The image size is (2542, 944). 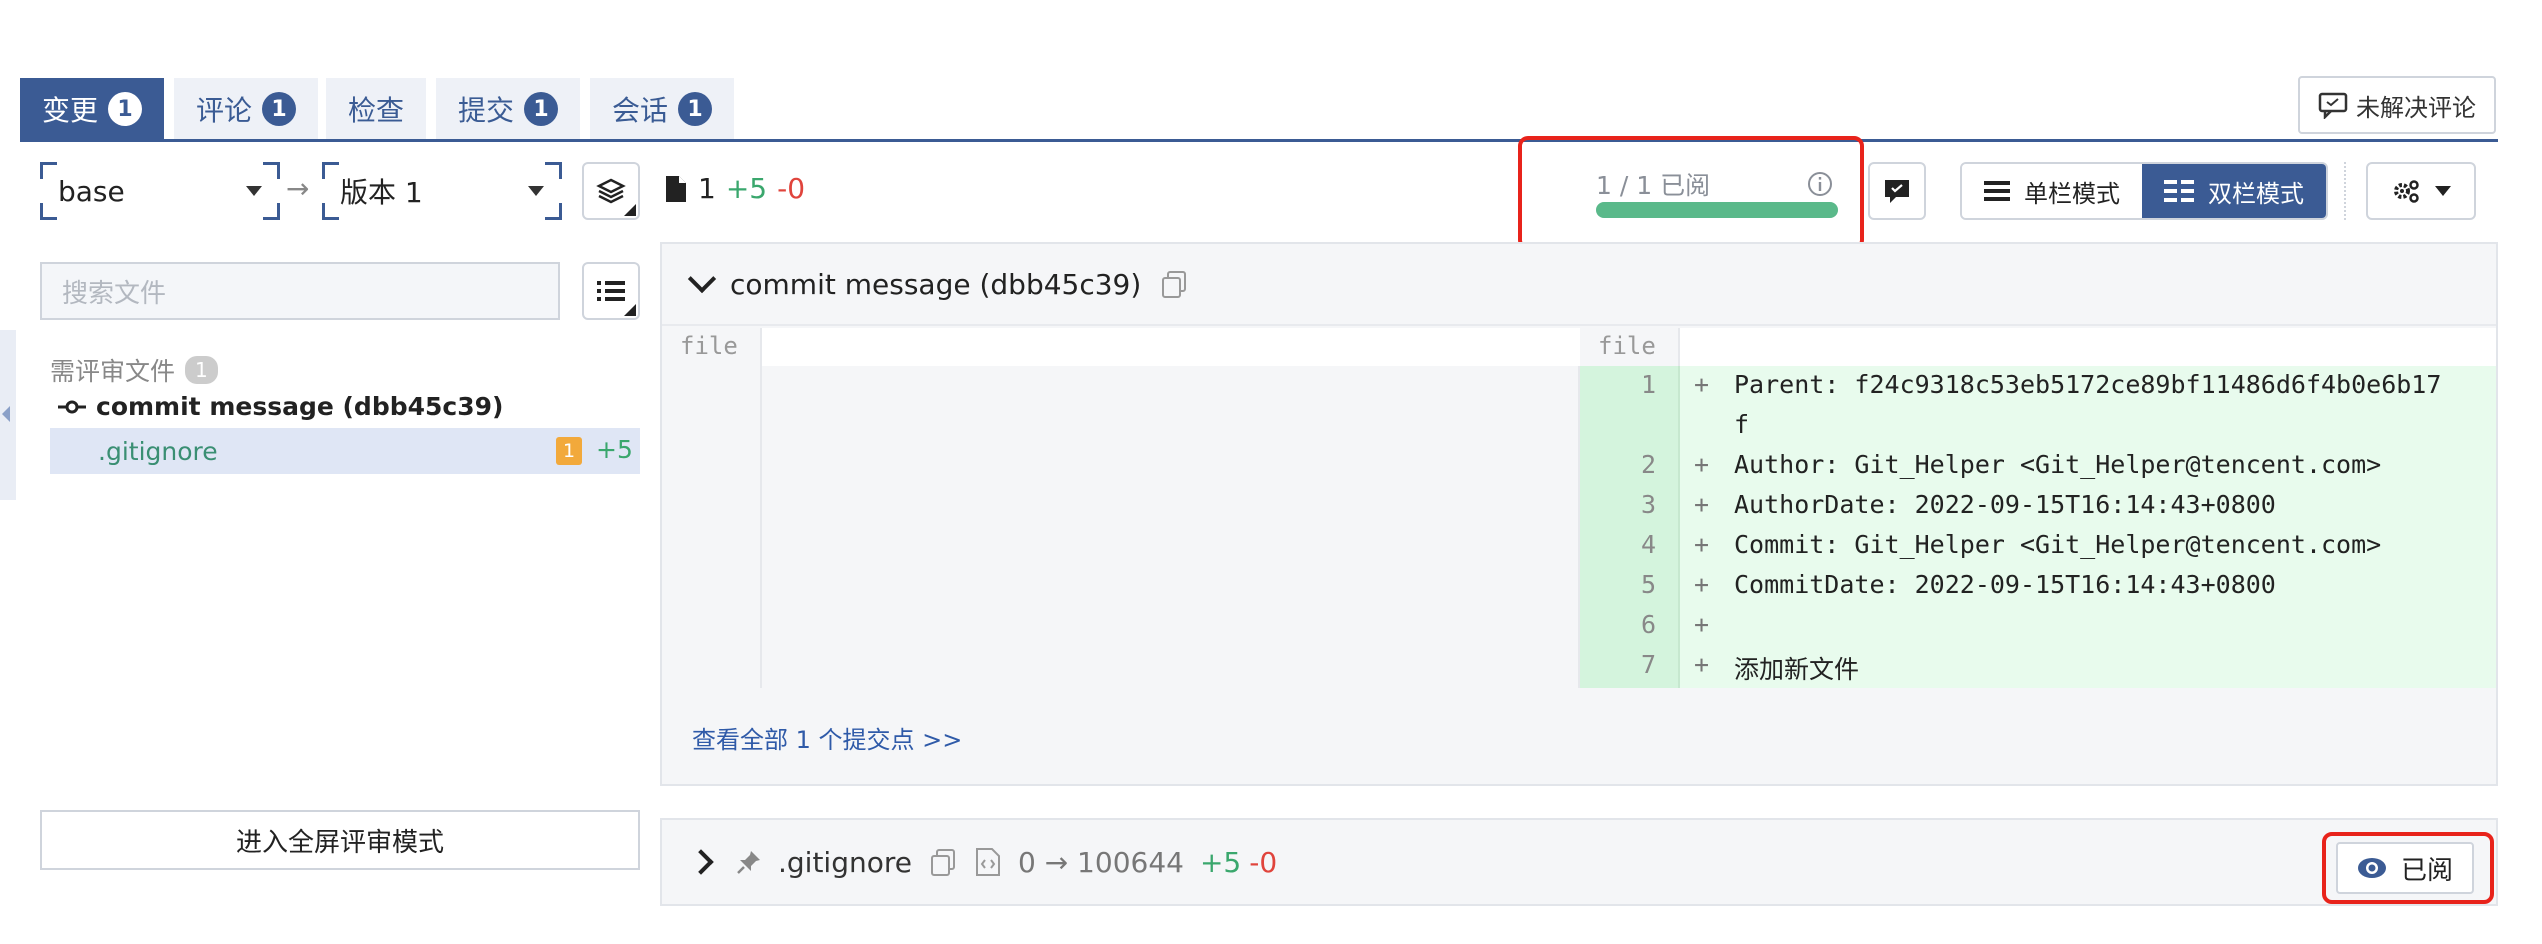 I want to click on arrow-right-icon: →, so click(x=298, y=188).